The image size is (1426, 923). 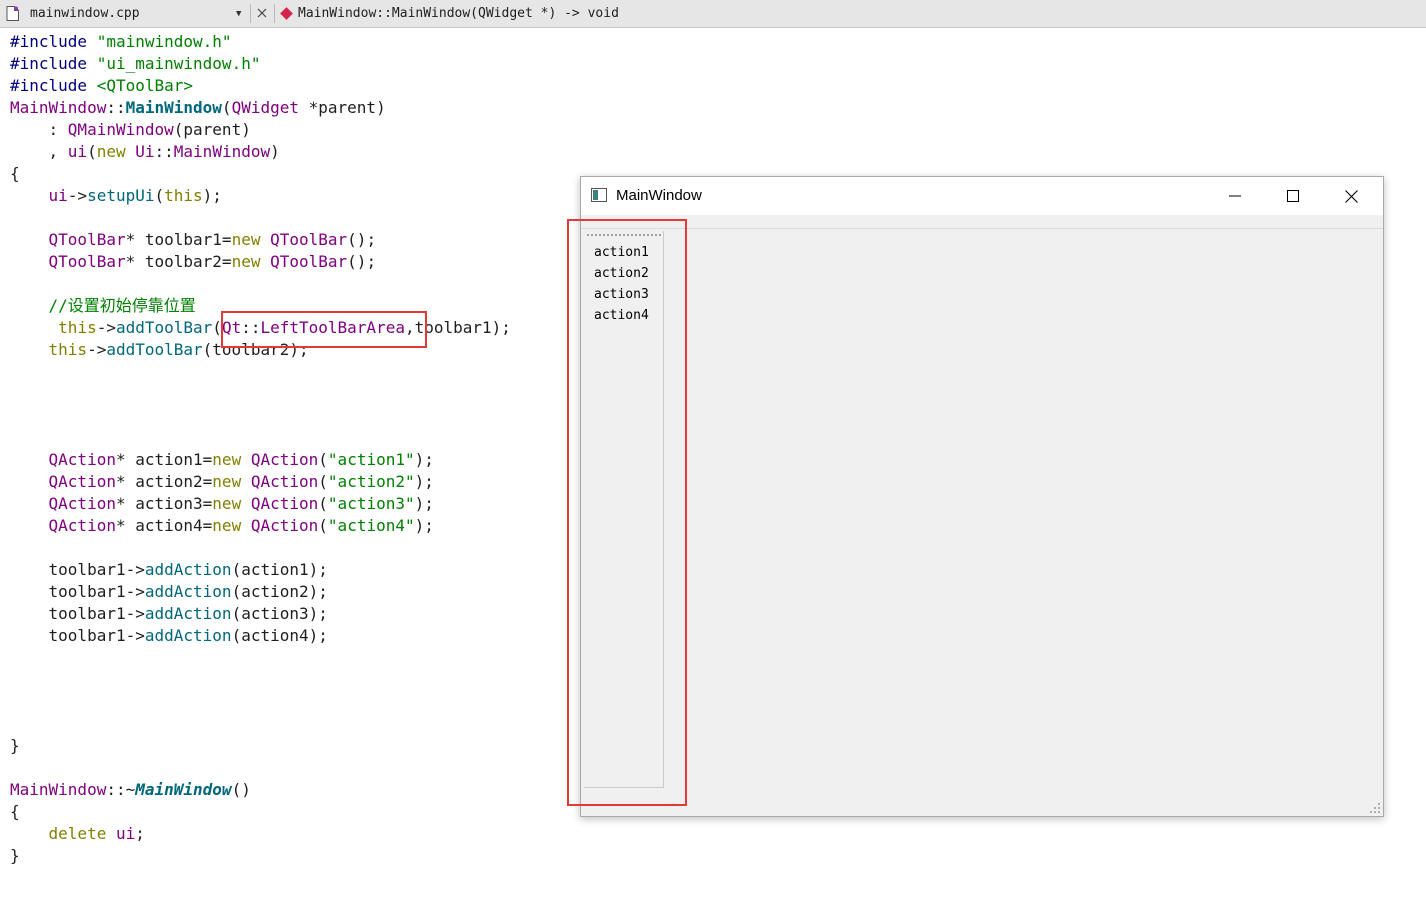 What do you see at coordinates (238, 13) in the screenshot?
I see `chevron-down-icon: ▼` at bounding box center [238, 13].